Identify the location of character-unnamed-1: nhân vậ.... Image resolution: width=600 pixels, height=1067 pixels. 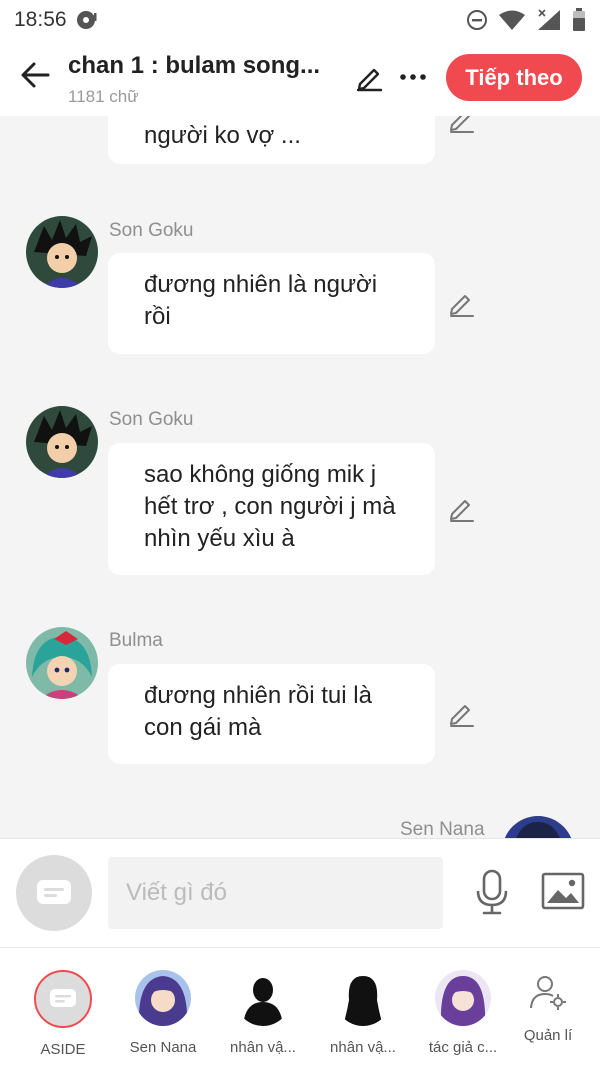
(263, 1013).